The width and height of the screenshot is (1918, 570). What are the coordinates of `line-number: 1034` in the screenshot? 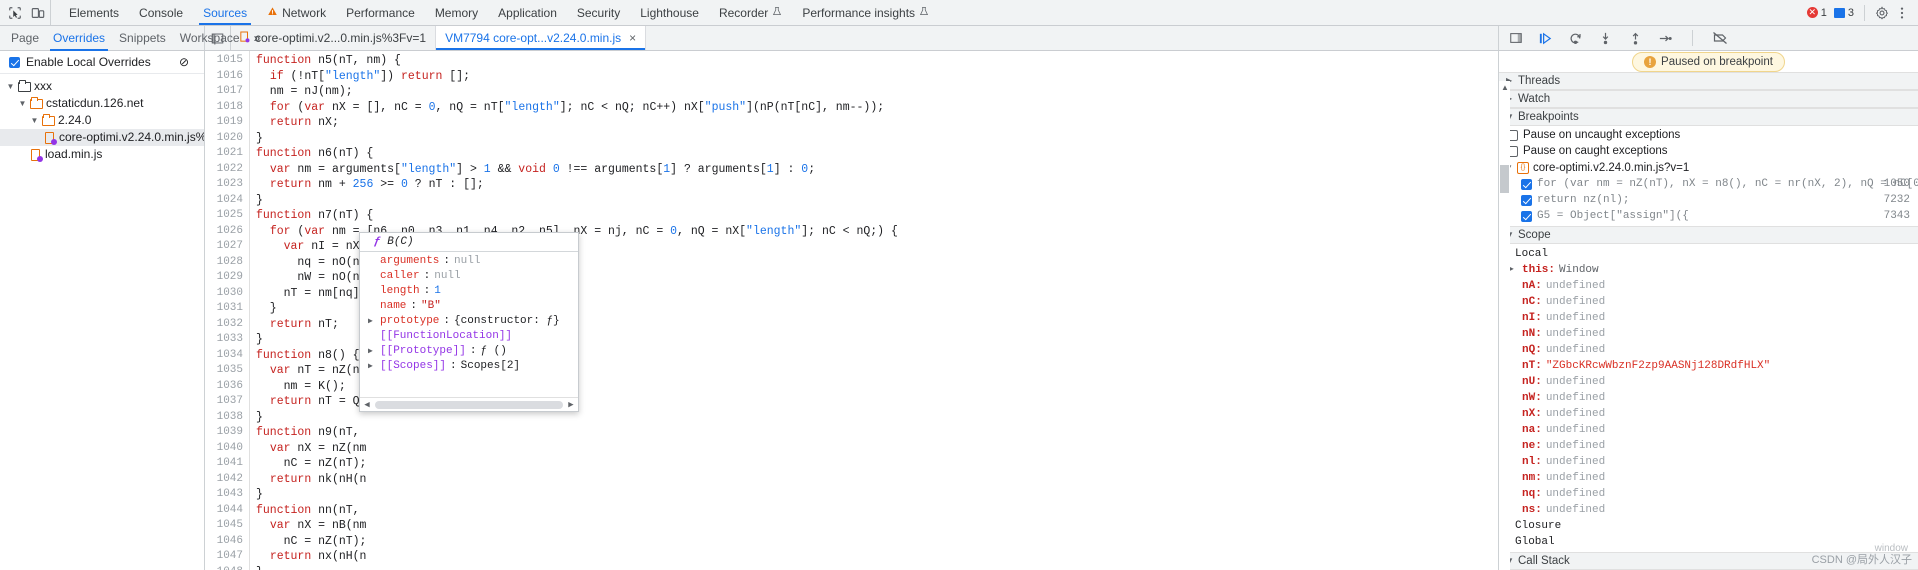 It's located at (227, 356).